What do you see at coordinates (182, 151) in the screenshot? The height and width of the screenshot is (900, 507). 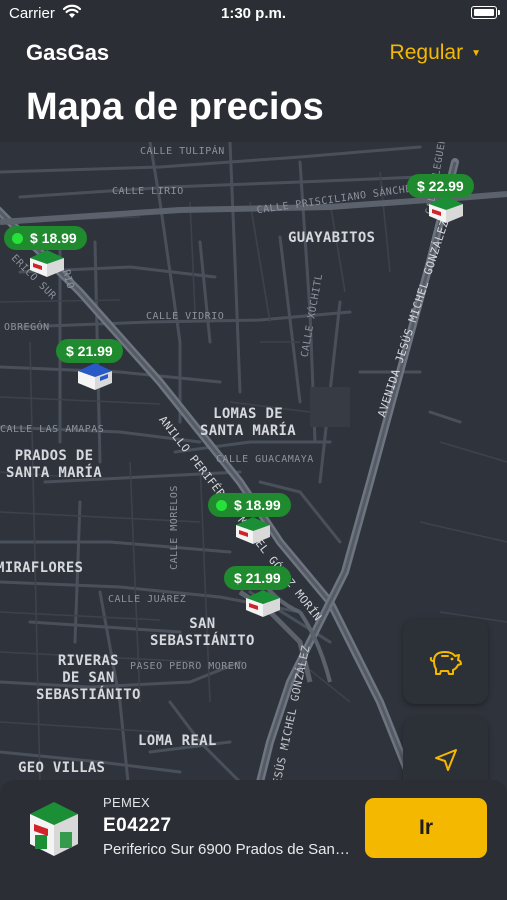 I see `street-label: CALLE TULIPÁN` at bounding box center [182, 151].